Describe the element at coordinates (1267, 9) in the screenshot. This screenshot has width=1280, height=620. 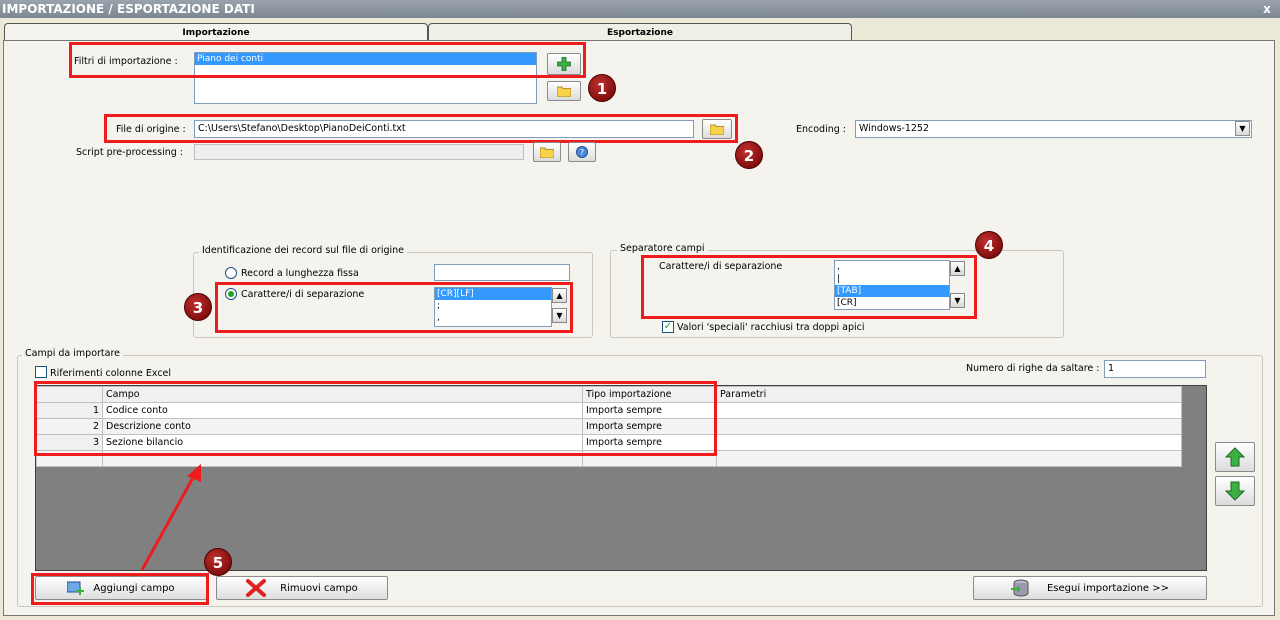
I see `close-icon: x` at that location.